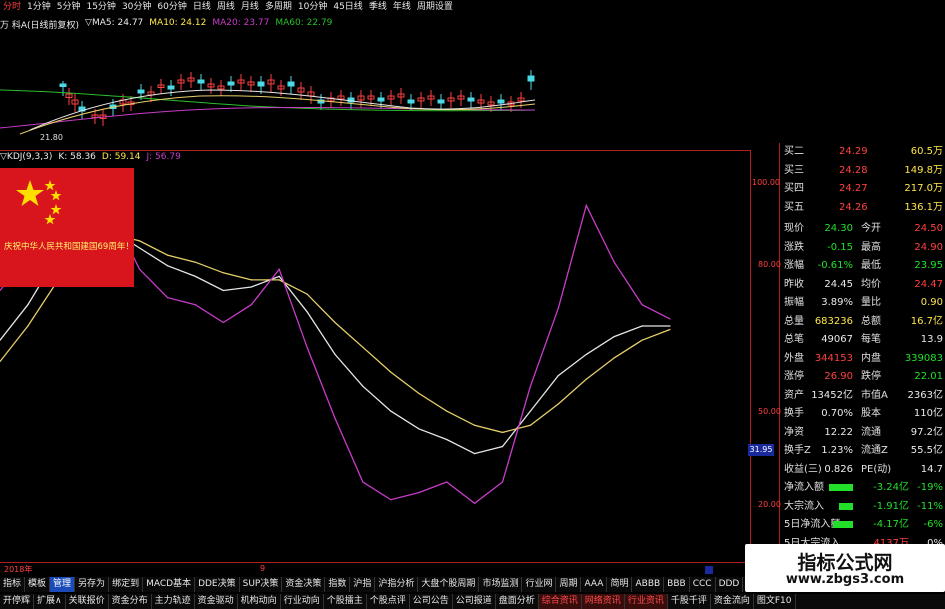 The height and width of the screenshot is (609, 945). Describe the element at coordinates (891, 506) in the screenshot. I see `flow-value: -1.91亿` at that location.